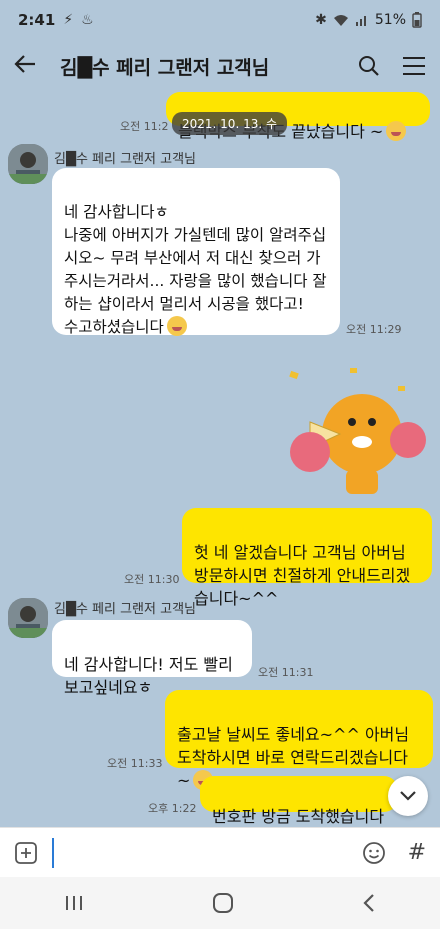  I want to click on recent-apps-icon, so click(74, 903).